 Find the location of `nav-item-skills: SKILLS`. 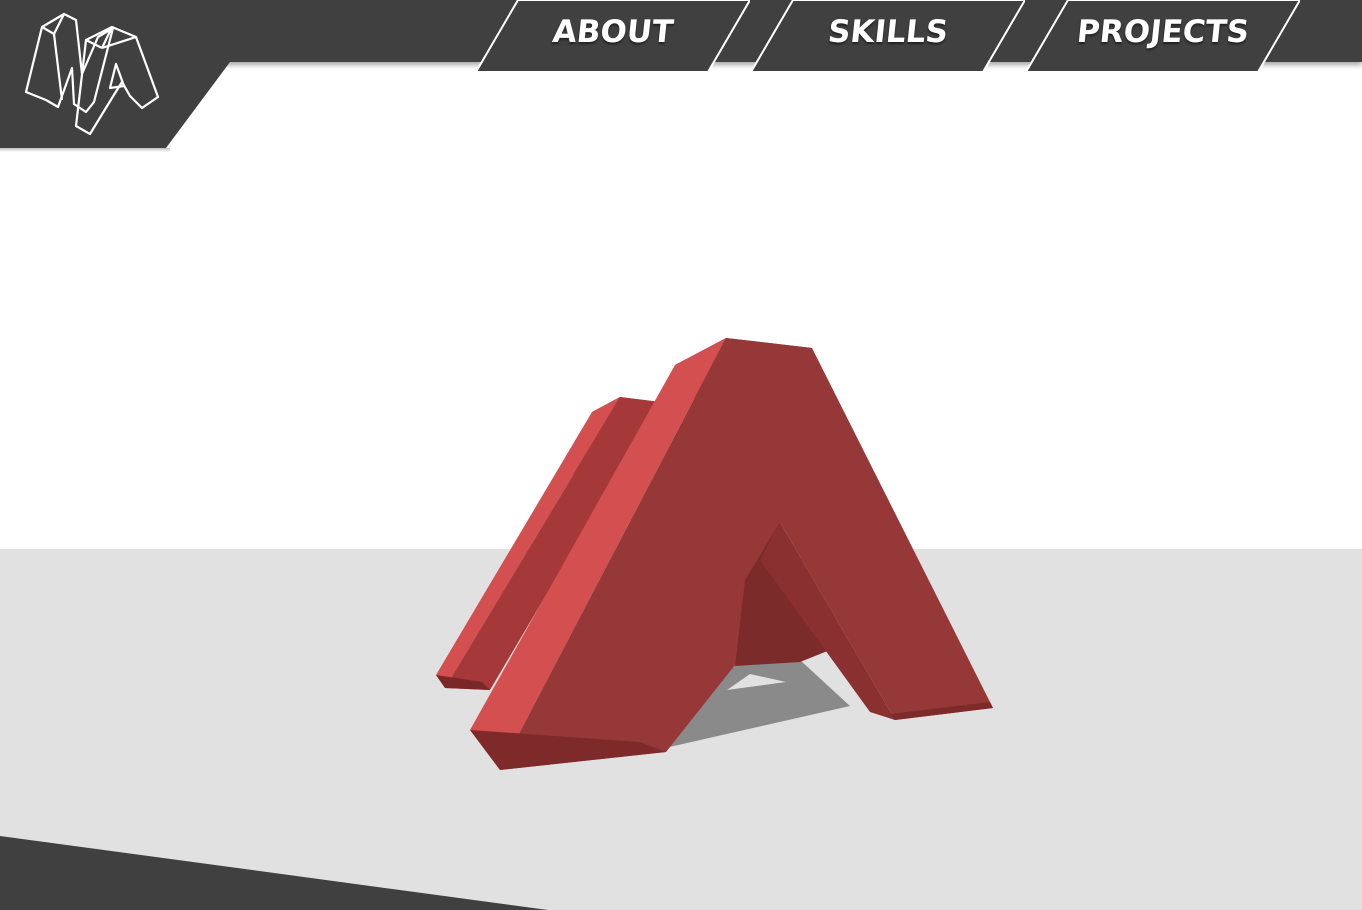

nav-item-skills: SKILLS is located at coordinates (888, 37).